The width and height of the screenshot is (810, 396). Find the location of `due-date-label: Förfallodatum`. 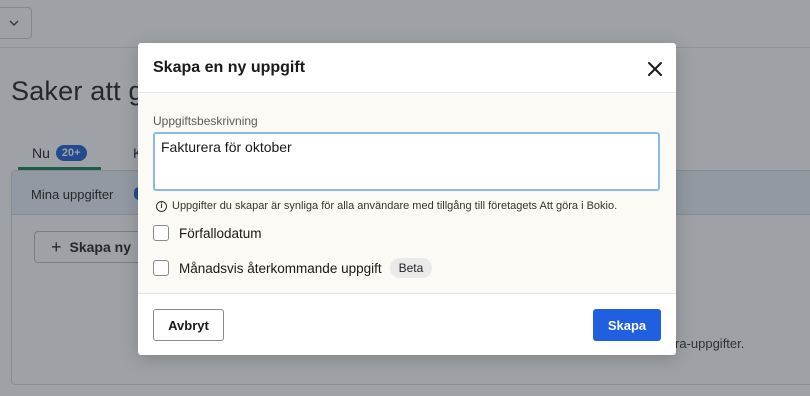

due-date-label: Förfallodatum is located at coordinates (220, 233).